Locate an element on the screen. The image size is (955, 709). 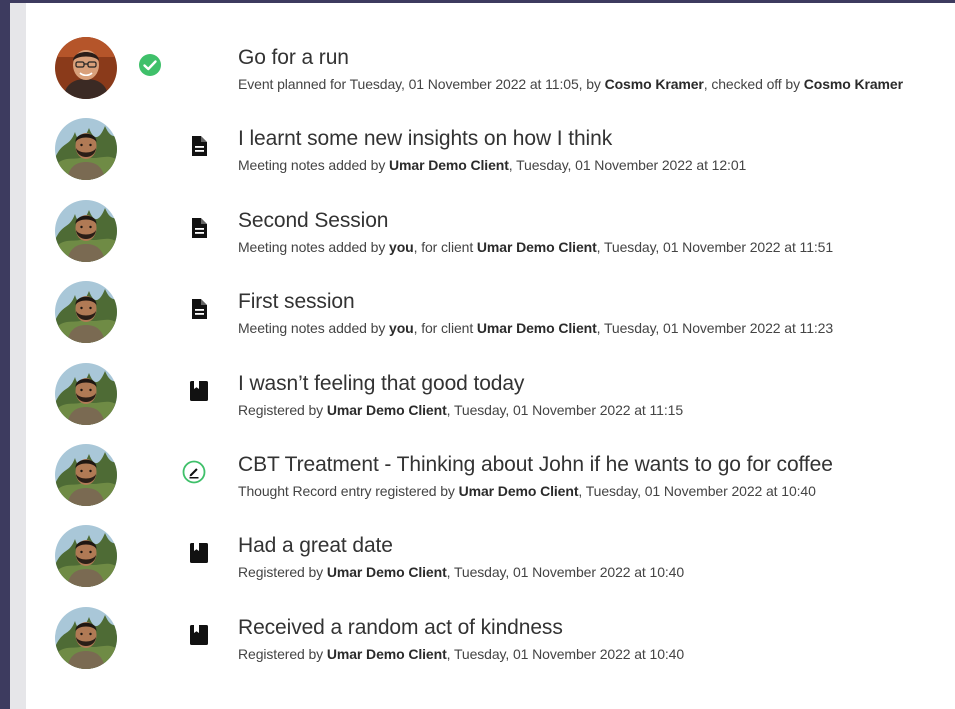
subtitle-text: , checked off by is located at coordinates (753, 84).